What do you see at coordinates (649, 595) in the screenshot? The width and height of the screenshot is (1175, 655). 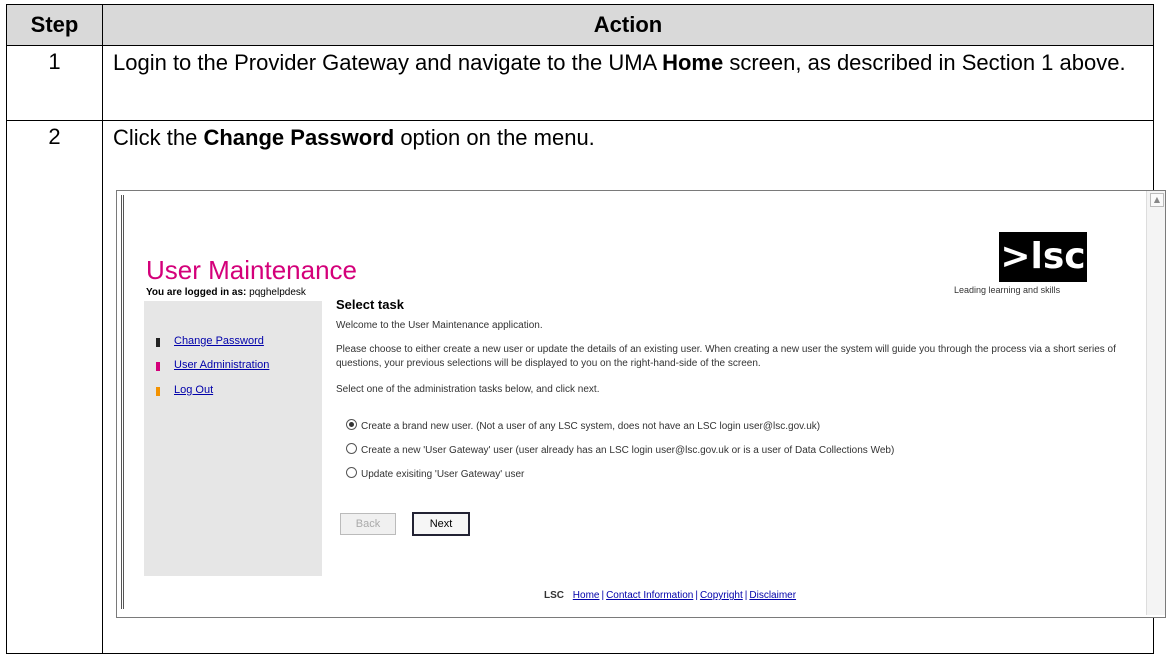 I see `footer-link-contact: Contact Information` at bounding box center [649, 595].